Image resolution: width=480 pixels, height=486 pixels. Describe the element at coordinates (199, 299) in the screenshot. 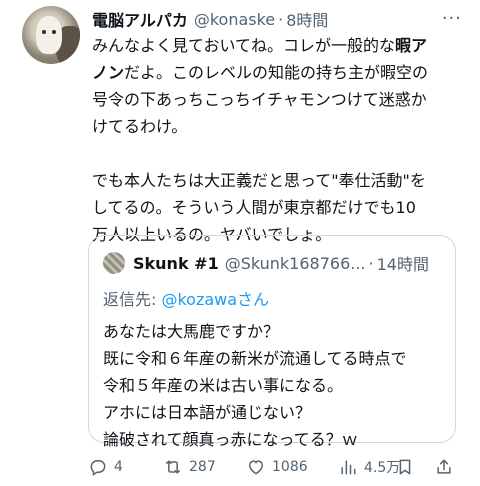

I see `reply-mention: @kozawa` at that location.